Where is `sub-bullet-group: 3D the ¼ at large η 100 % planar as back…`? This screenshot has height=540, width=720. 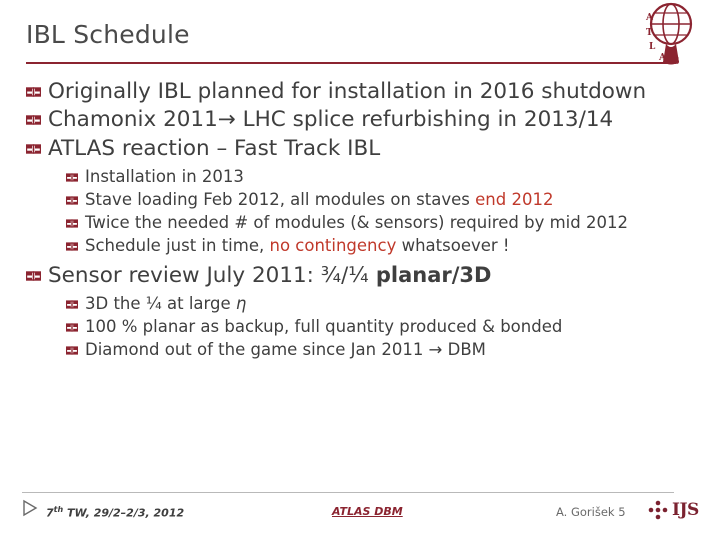
sub-bullet-group: 3D the ¼ at large η 100 % planar as back… is located at coordinates (361, 327).